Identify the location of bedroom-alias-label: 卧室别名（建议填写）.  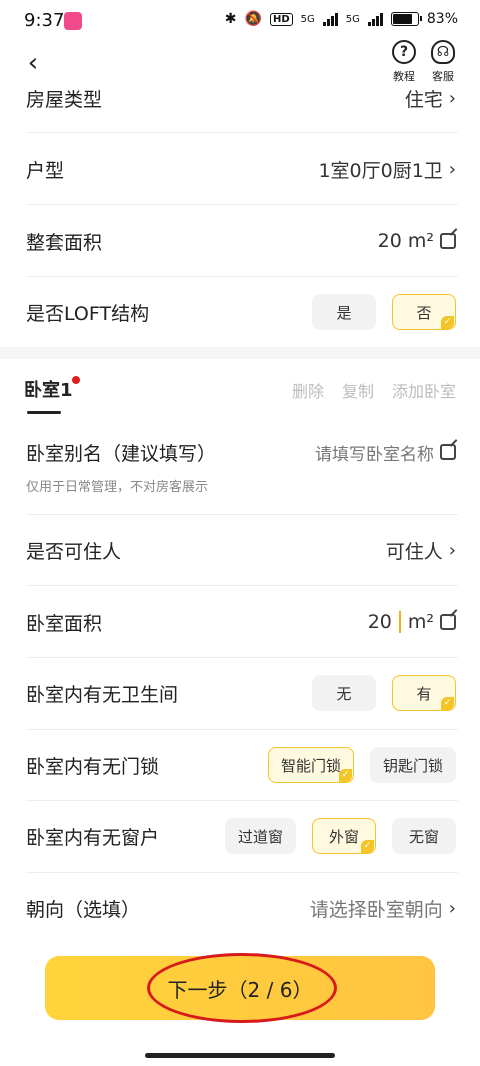
(121, 453).